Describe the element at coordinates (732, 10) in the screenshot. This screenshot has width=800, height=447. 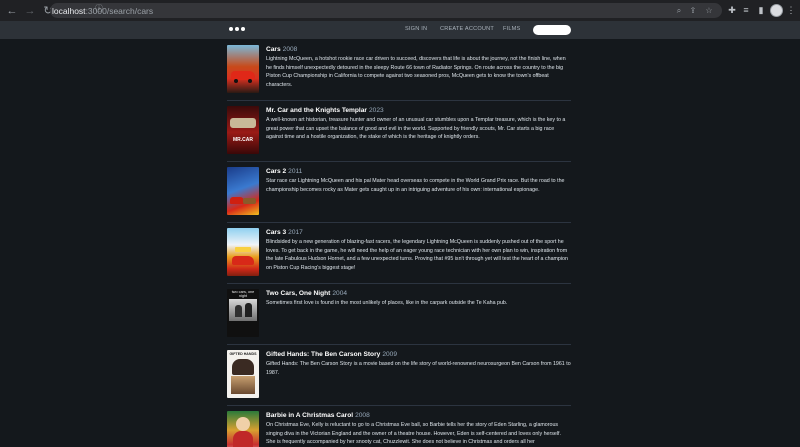
I see `extensions-icon: ✚` at that location.